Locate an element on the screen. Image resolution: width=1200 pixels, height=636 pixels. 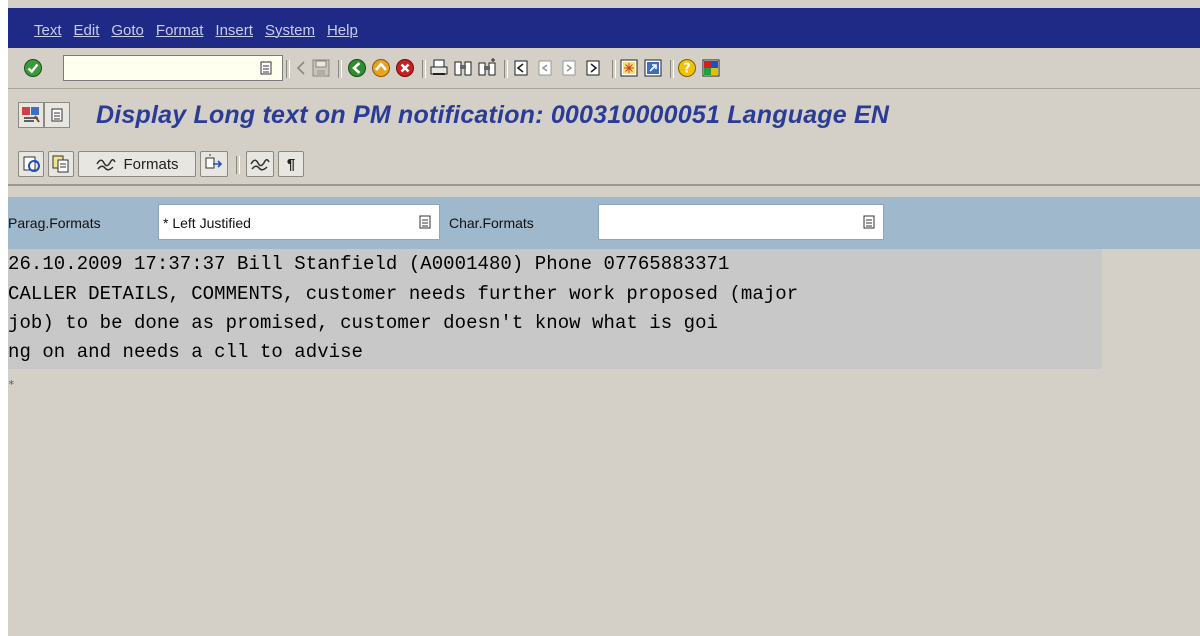
enter-icon is located at coordinates (33, 68).